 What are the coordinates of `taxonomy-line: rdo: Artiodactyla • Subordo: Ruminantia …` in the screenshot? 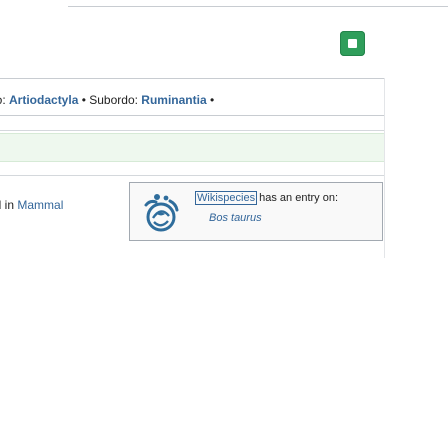 It's located at (192, 104).